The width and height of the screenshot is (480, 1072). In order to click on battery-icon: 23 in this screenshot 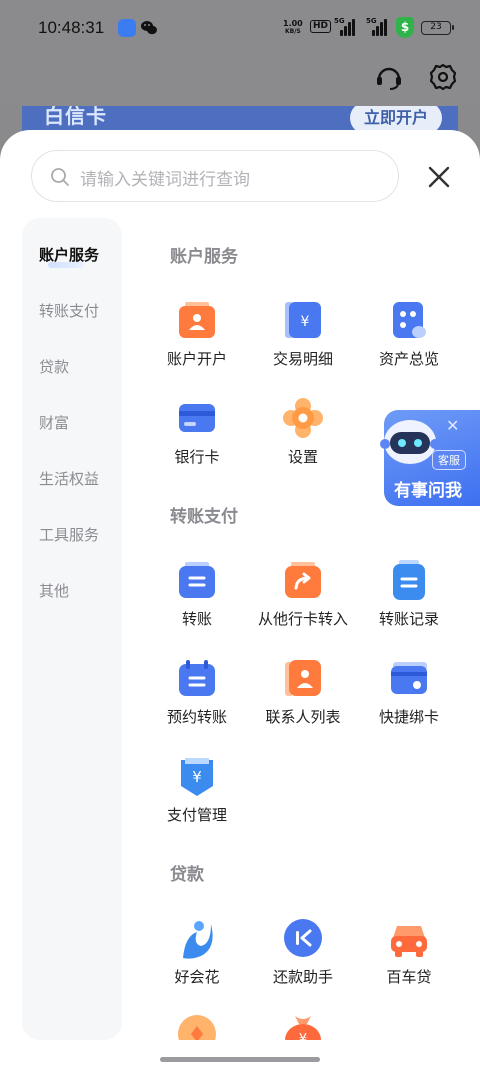, I will do `click(437, 28)`.